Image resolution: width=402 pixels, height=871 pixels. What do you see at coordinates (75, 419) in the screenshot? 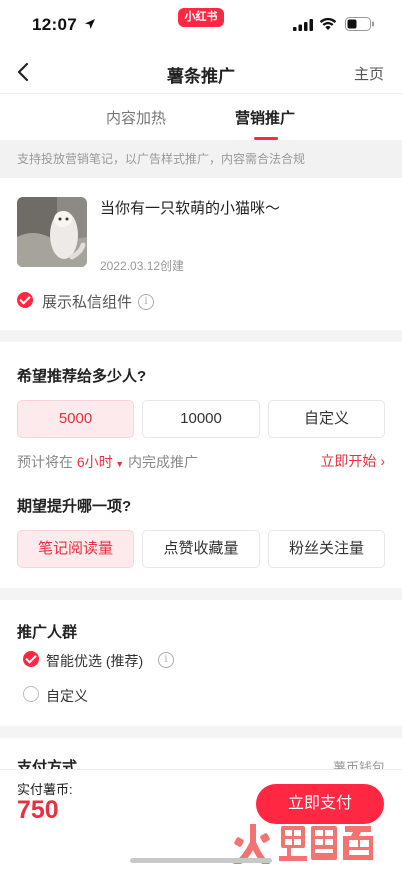
I see `audience-option-5000: 5000` at bounding box center [75, 419].